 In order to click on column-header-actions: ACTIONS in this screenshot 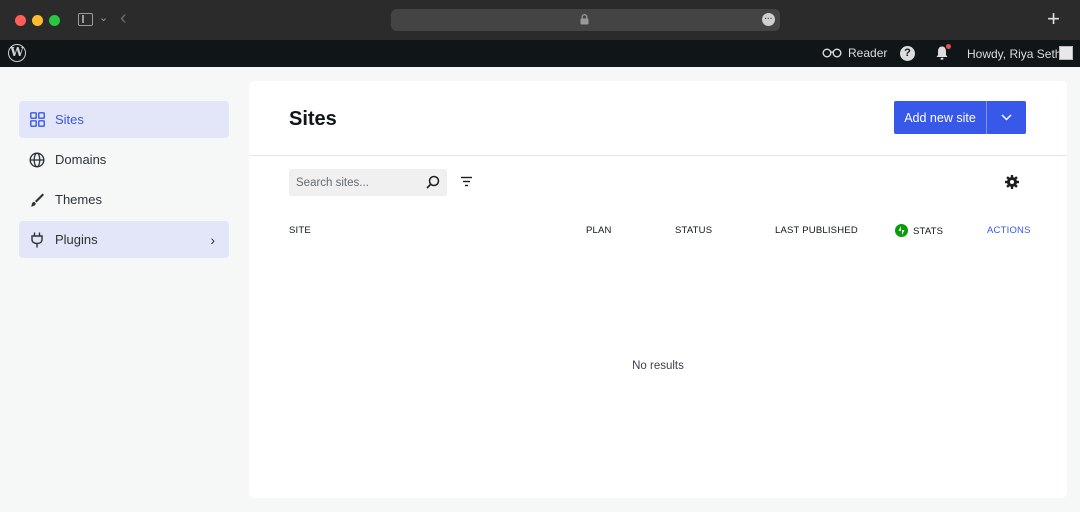, I will do `click(1009, 230)`.